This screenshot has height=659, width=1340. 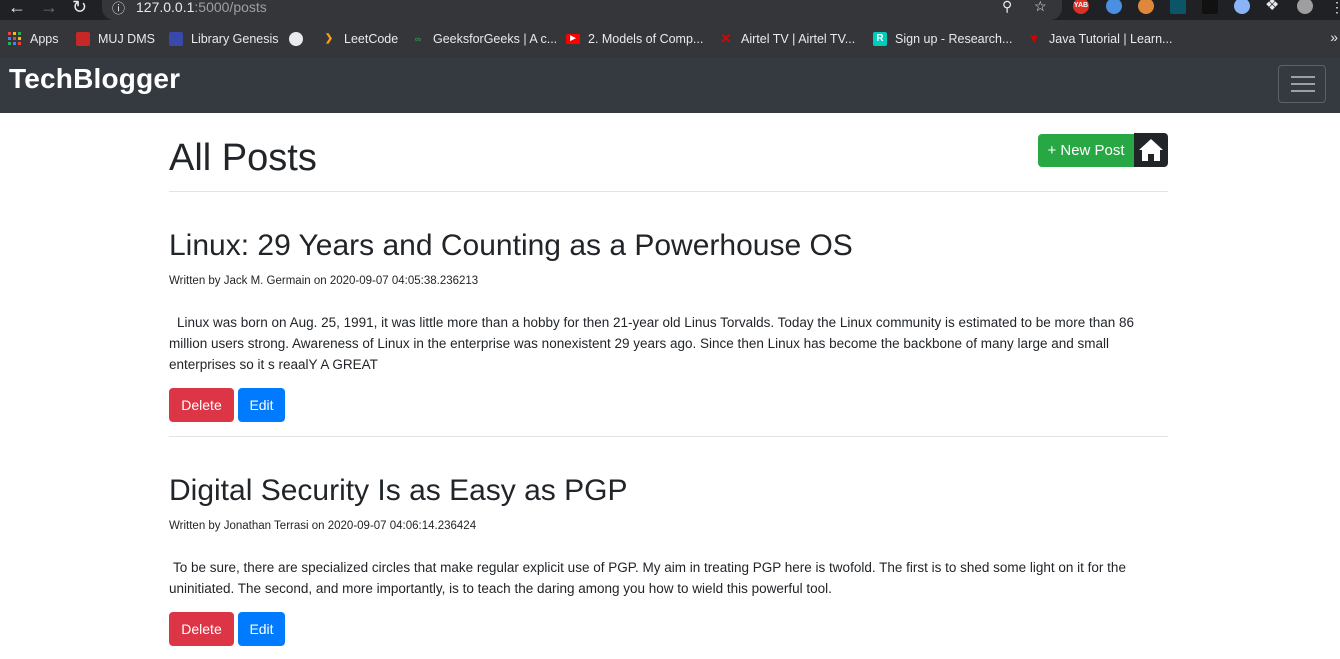 I want to click on new-post-button: + New Post, so click(x=1086, y=150).